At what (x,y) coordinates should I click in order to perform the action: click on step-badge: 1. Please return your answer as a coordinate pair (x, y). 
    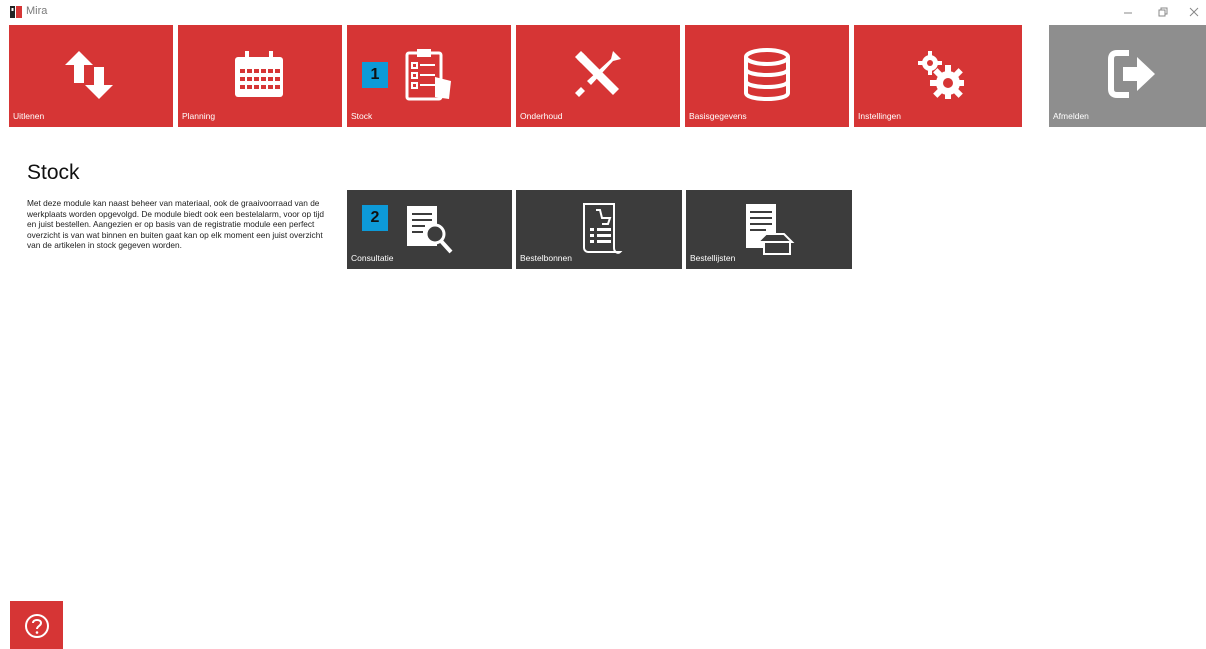
    Looking at the image, I should click on (375, 75).